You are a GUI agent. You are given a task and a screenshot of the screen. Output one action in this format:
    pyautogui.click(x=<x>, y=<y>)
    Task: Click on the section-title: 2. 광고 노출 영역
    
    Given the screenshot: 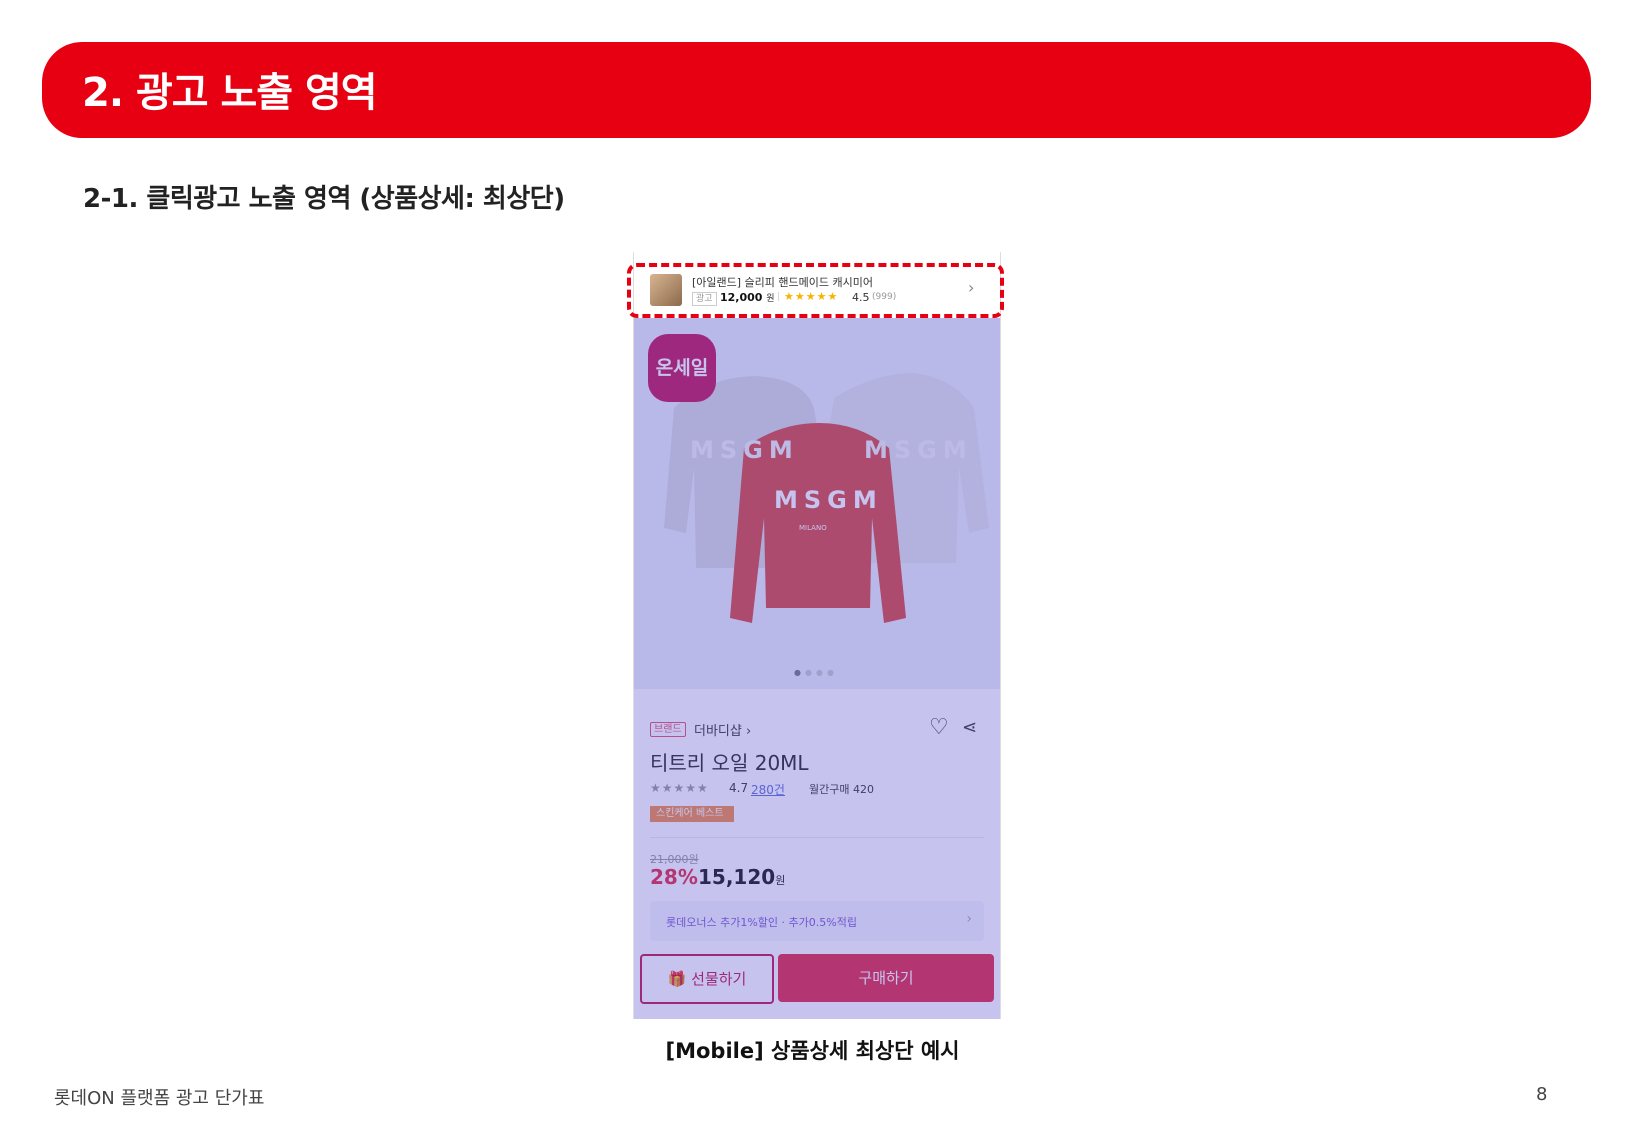 What is the action you would take?
    pyautogui.click(x=230, y=93)
    